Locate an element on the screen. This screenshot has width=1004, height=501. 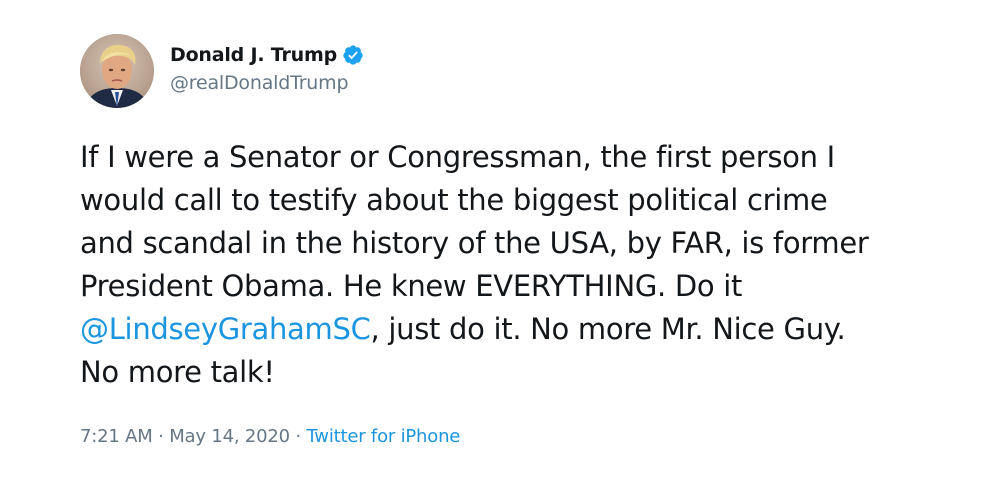
display-name: Donald J. Trump is located at coordinates (253, 55).